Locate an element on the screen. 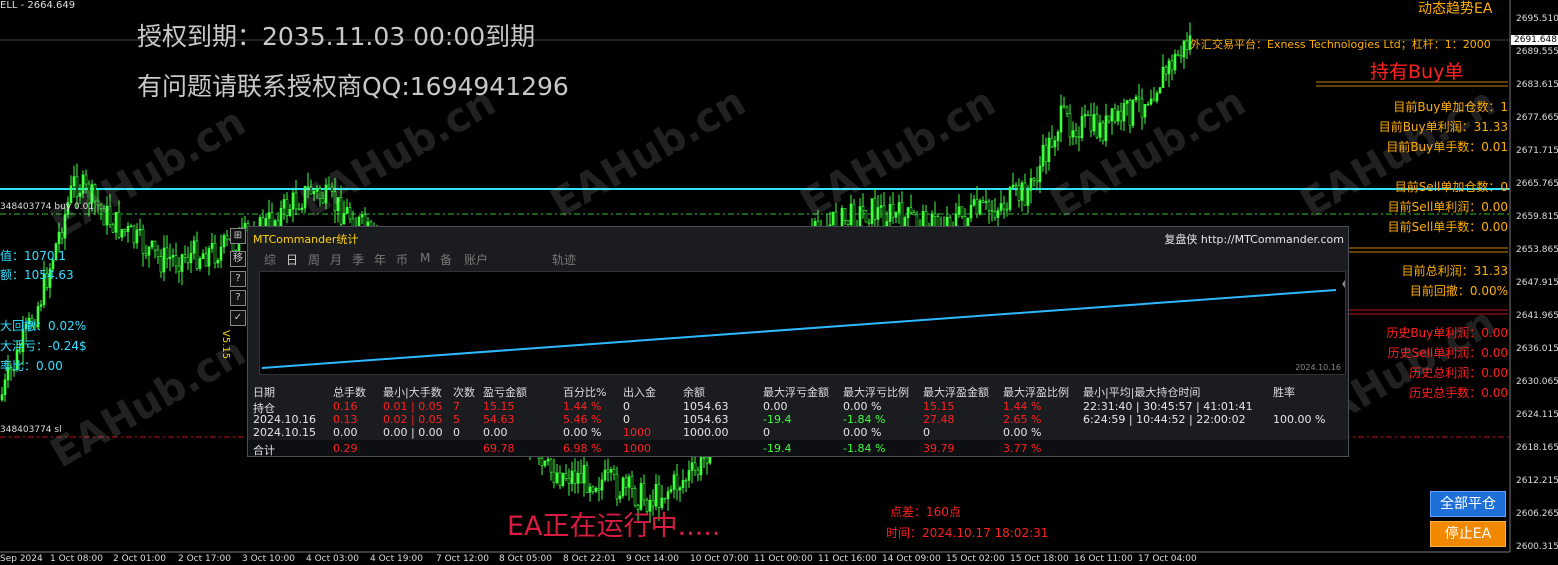  table-cell: 5.46 % is located at coordinates (582, 419).